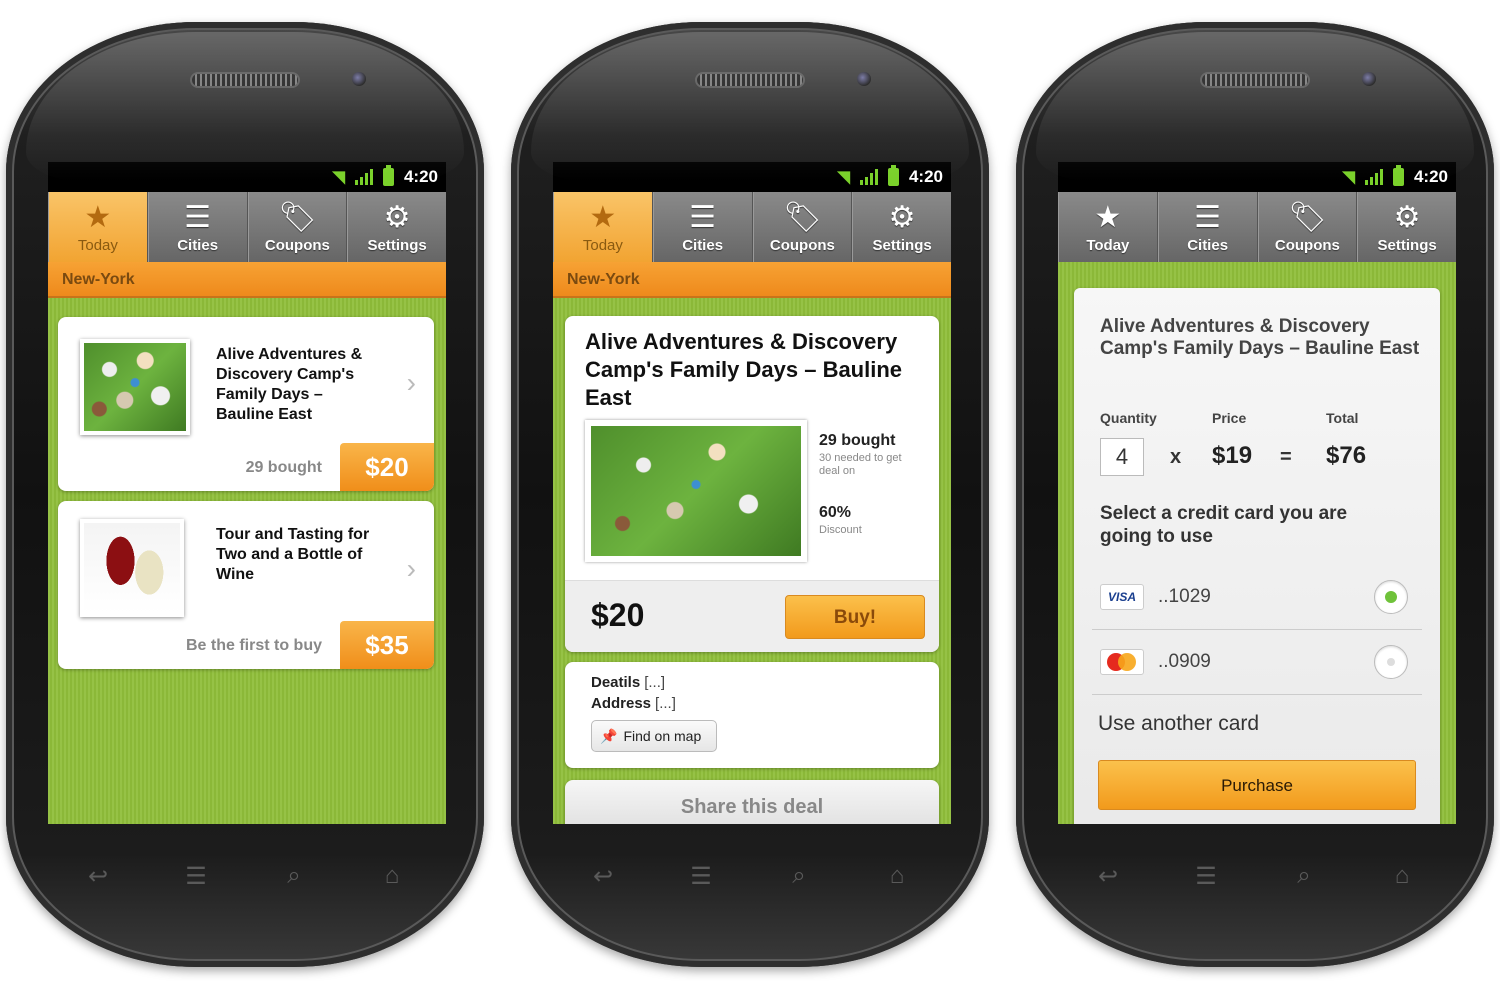 Image resolution: width=1500 pixels, height=981 pixels. Describe the element at coordinates (1122, 597) in the screenshot. I see `visa-icon: VISA` at that location.